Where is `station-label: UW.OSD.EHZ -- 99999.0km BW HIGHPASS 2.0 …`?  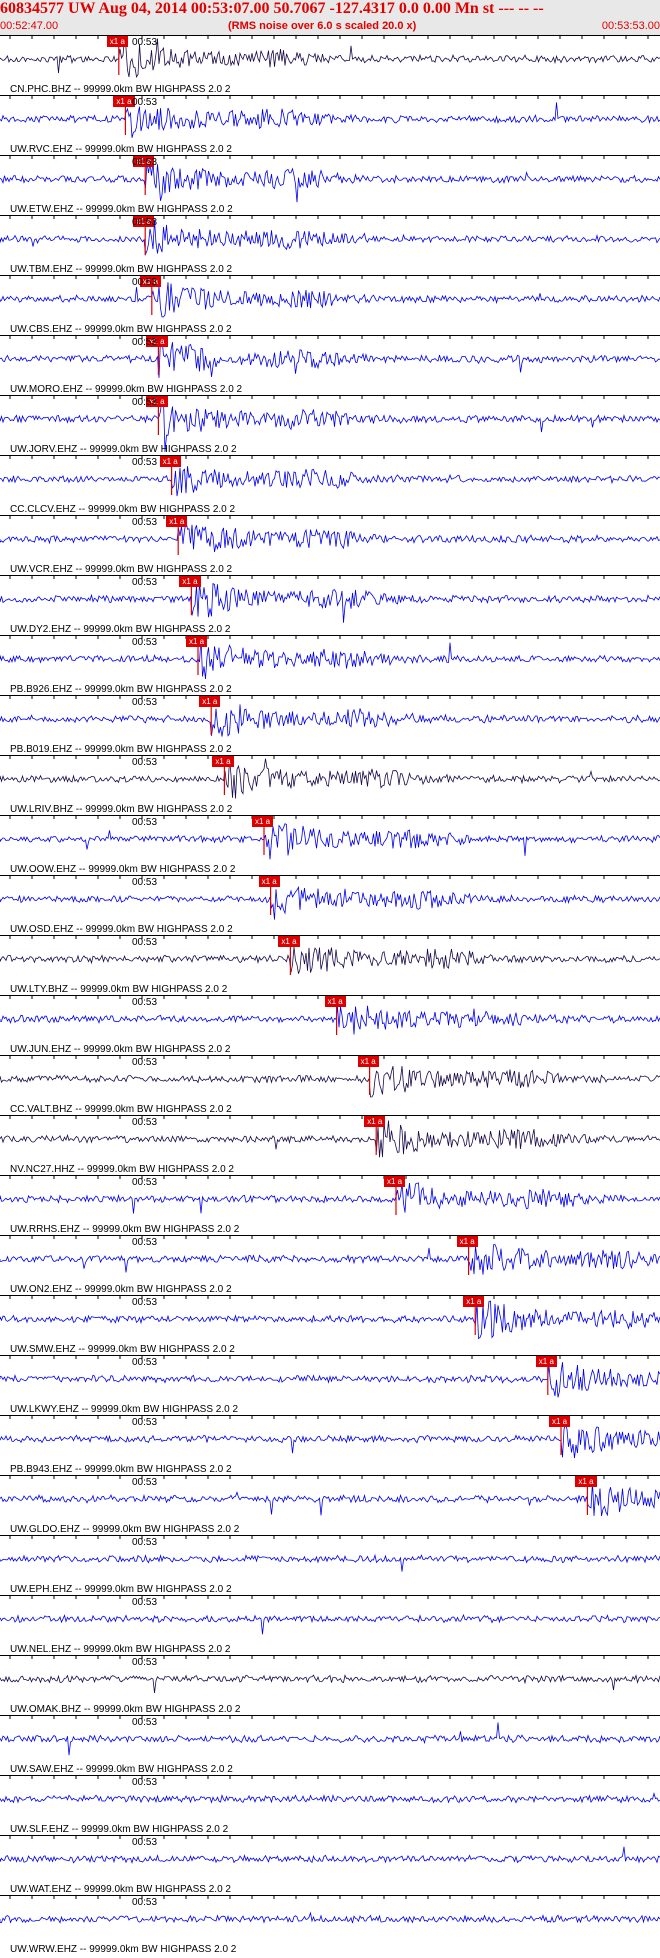 station-label: UW.OSD.EHZ -- 99999.0km BW HIGHPASS 2.0 … is located at coordinates (121, 929).